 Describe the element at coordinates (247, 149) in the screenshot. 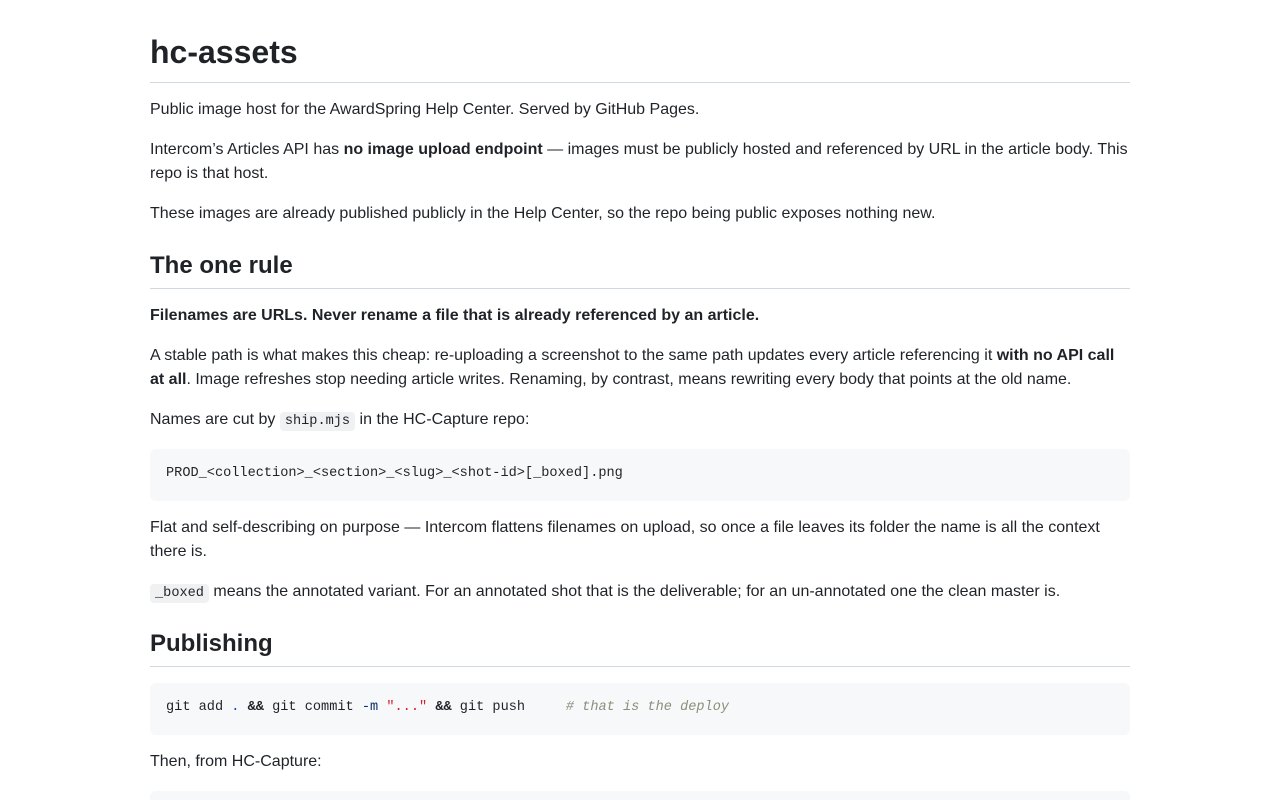

I see `intro-text: Intercom’s Articles API has` at that location.